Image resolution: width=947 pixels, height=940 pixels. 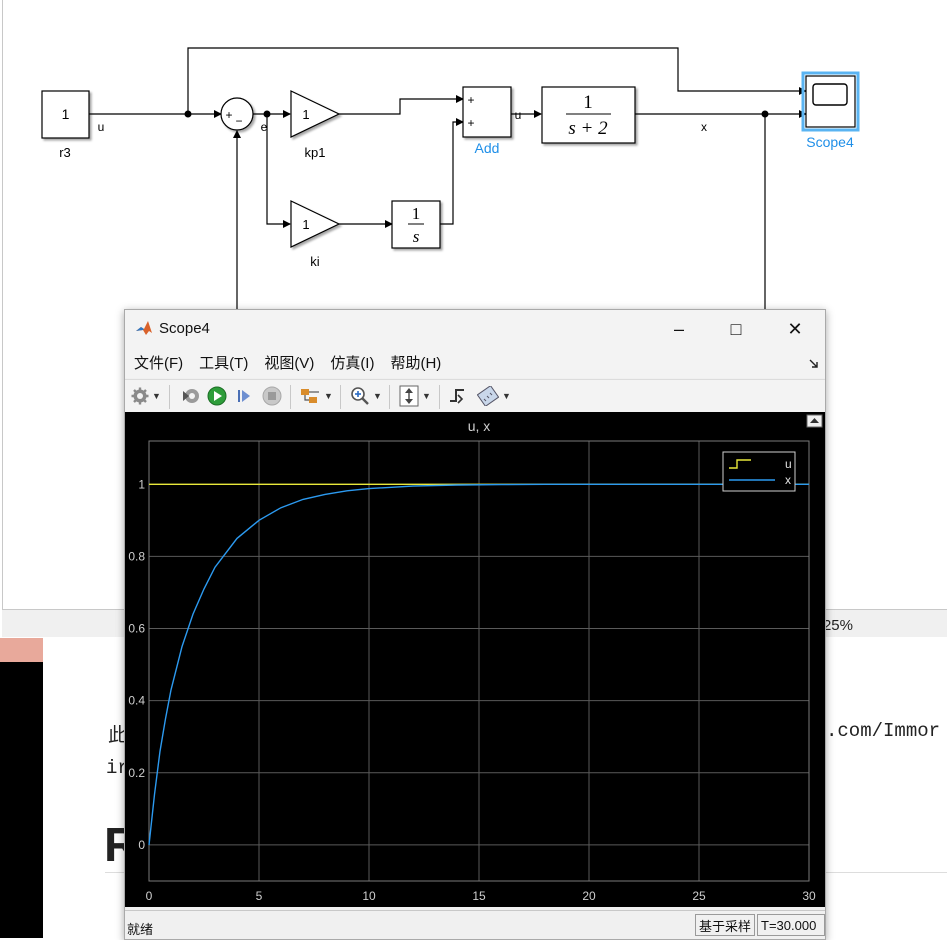 I want to click on stop-button, so click(x=272, y=396).